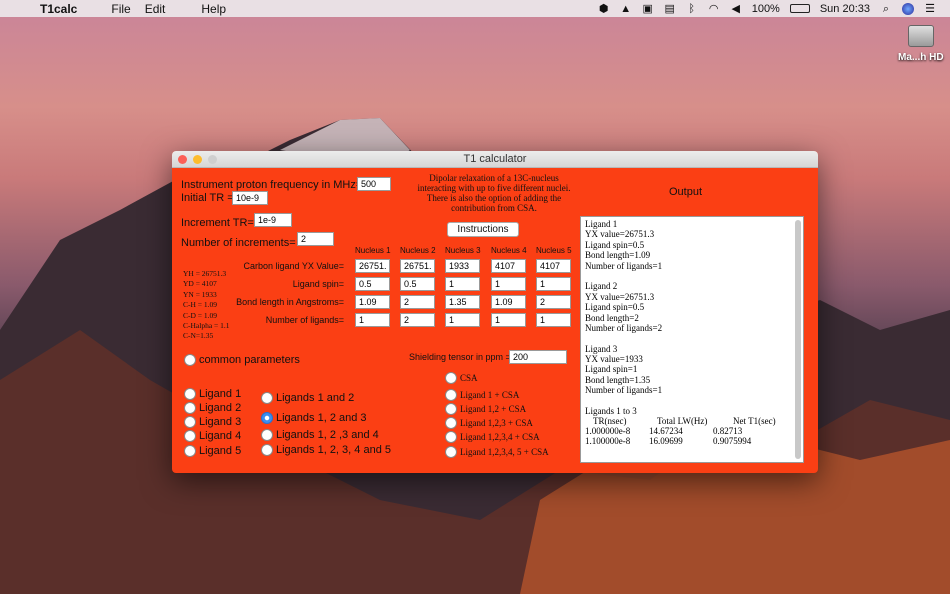 This screenshot has width=950, height=594. What do you see at coordinates (120, 9) in the screenshot?
I see `menu-file: File` at bounding box center [120, 9].